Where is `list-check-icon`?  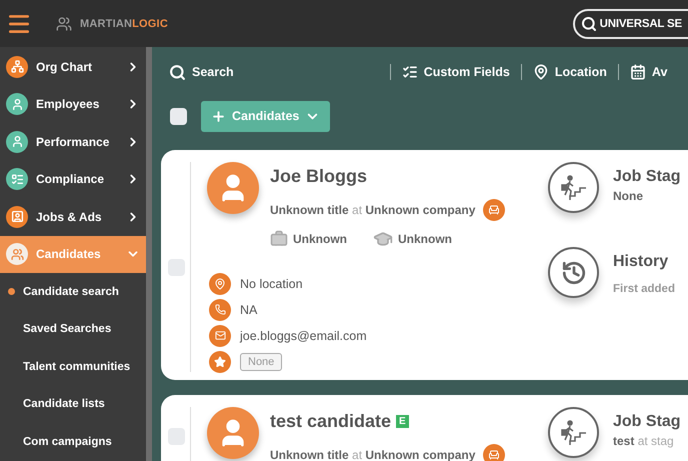
list-check-icon is located at coordinates (410, 72).